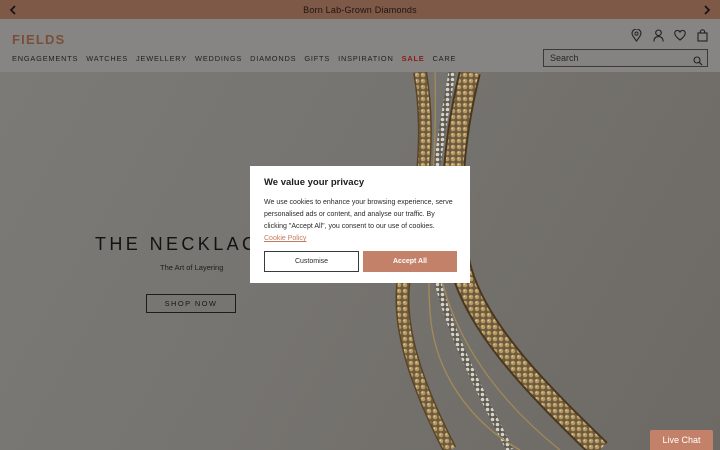 Image resolution: width=720 pixels, height=450 pixels. Describe the element at coordinates (311, 261) in the screenshot. I see `customise-button: Customise` at that location.